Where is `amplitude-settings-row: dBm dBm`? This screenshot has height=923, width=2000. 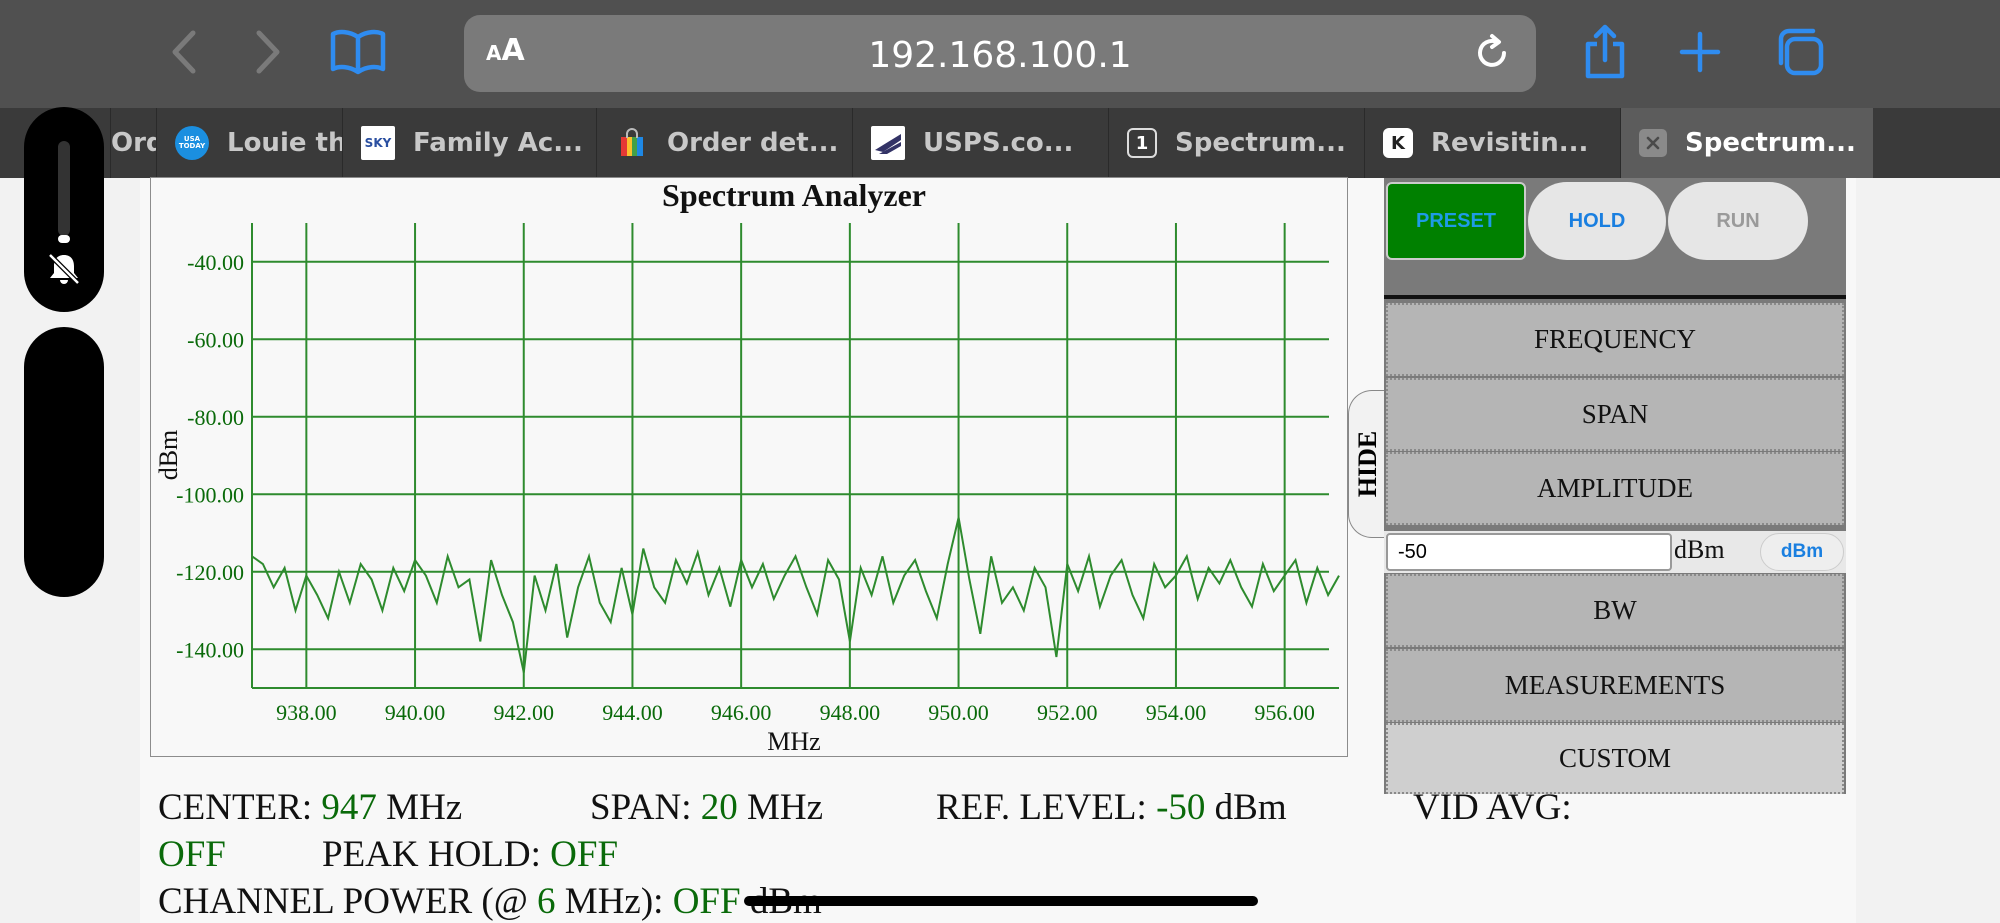 amplitude-settings-row: dBm dBm is located at coordinates (1615, 552).